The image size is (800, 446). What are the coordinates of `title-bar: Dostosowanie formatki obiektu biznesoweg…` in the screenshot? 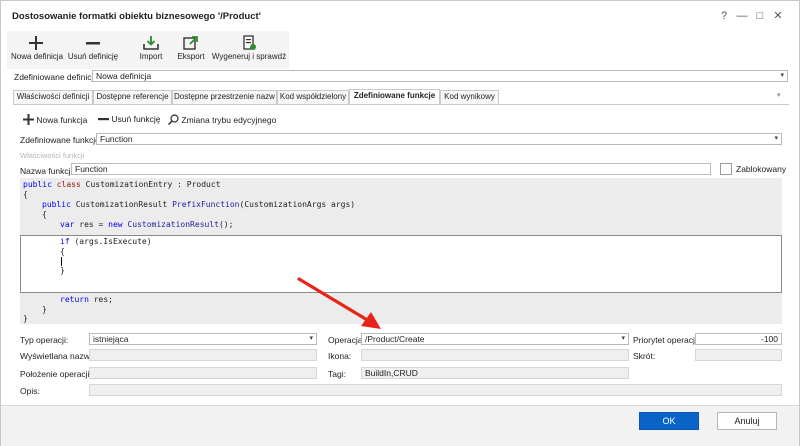 It's located at (400, 17).